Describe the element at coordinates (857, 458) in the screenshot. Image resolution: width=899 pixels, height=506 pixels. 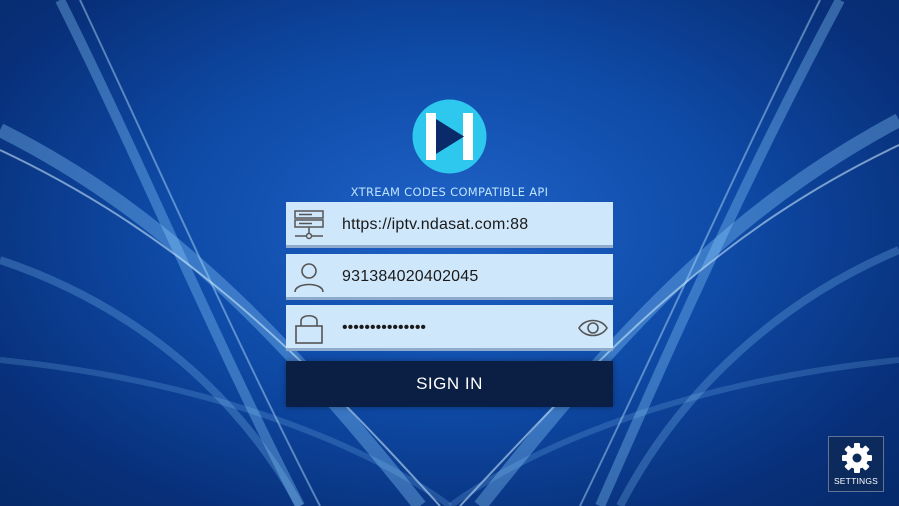
I see `gear-icon` at that location.